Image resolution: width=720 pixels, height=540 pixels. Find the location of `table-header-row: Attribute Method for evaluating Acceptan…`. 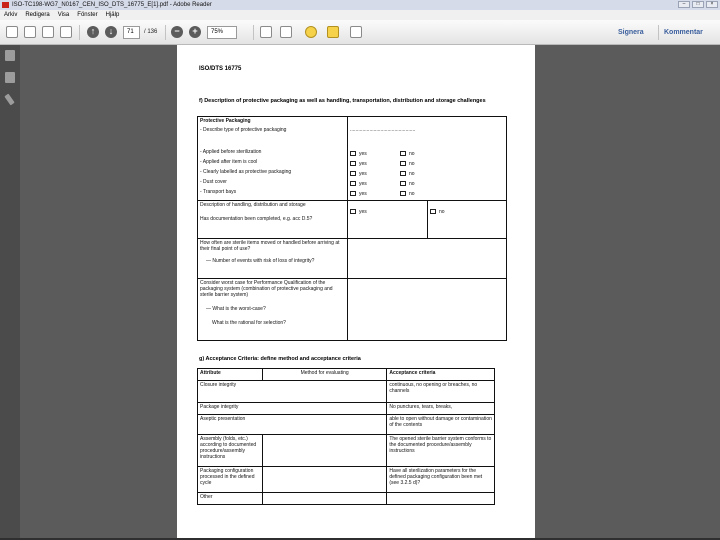

table-header-row: Attribute Method for evaluating Acceptan… is located at coordinates (346, 374).